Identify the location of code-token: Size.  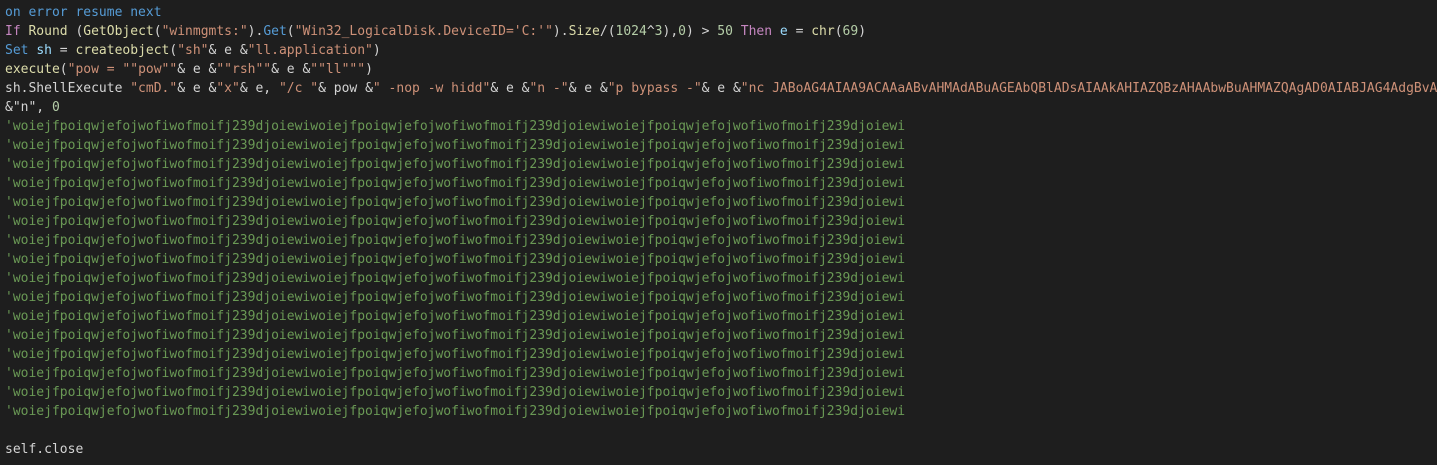
(584, 31).